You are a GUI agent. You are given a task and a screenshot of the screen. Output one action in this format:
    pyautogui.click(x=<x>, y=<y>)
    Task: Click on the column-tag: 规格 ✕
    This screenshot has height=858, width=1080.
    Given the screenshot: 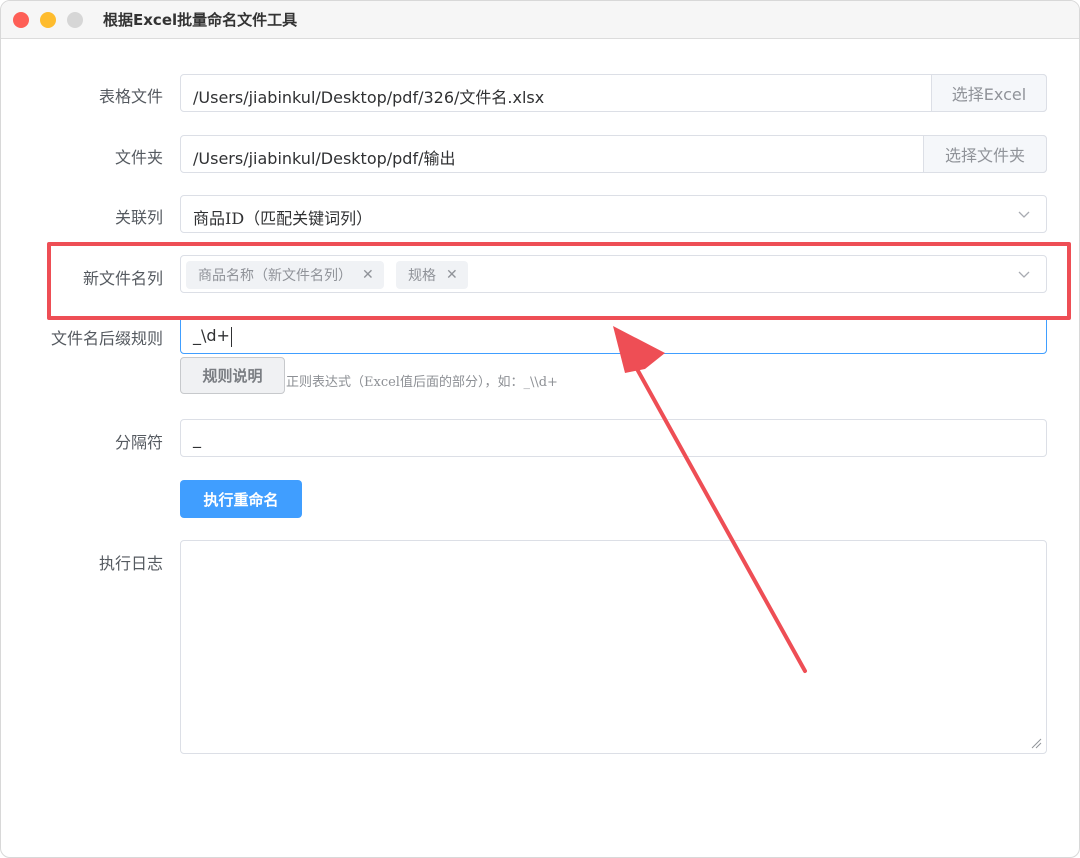 What is the action you would take?
    pyautogui.click(x=432, y=275)
    